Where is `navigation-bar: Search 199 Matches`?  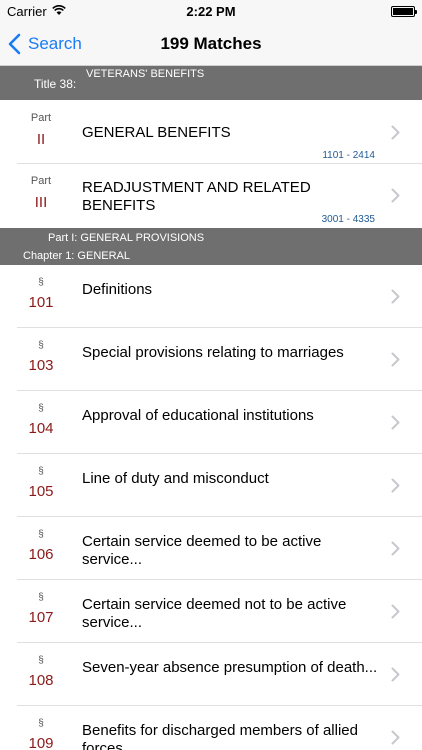
navigation-bar: Search 199 Matches is located at coordinates (211, 44).